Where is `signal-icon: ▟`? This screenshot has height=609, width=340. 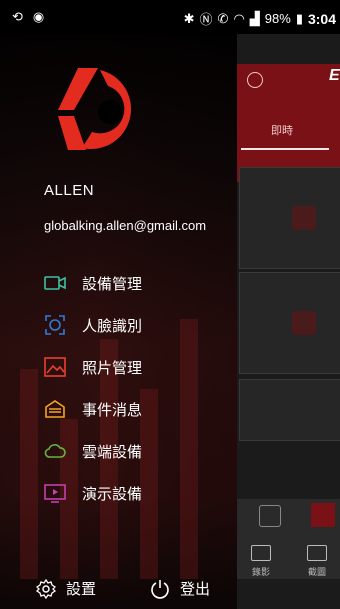 signal-icon: ▟ is located at coordinates (254, 18).